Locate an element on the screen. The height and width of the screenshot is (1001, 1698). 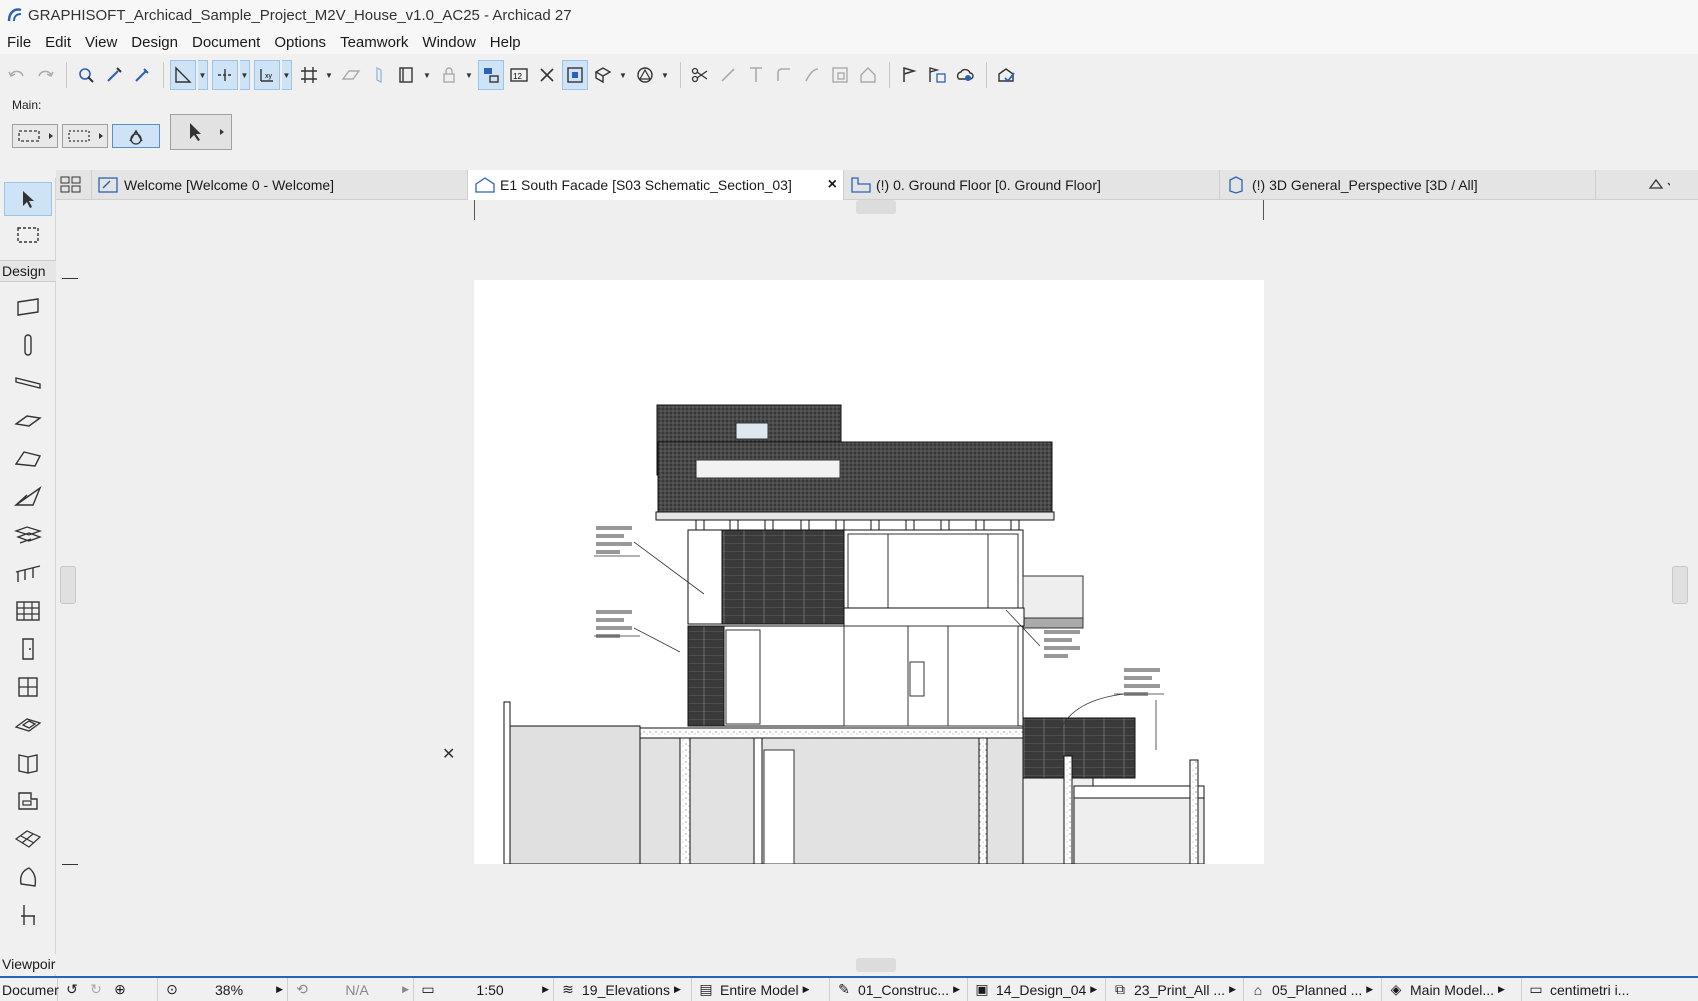
intersect-icon is located at coordinates (756, 75).